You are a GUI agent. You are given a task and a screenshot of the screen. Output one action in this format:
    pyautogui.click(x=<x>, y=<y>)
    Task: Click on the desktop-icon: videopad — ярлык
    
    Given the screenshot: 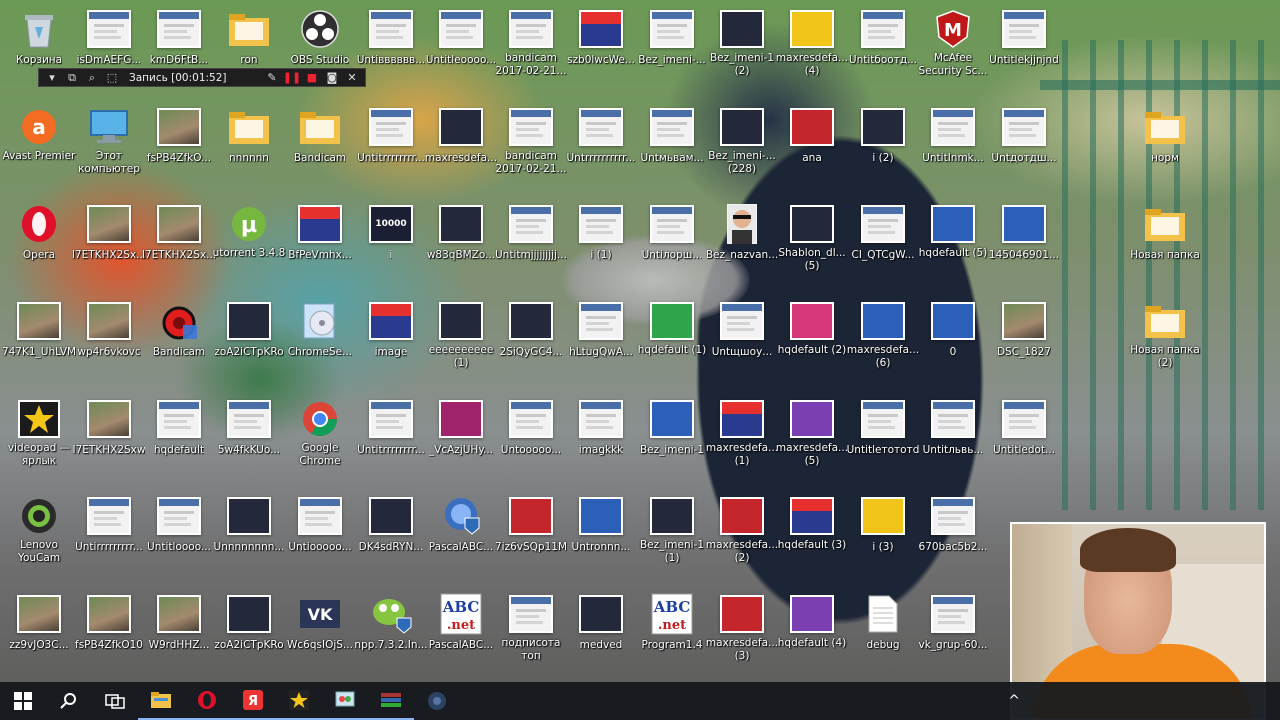 What is the action you would take?
    pyautogui.click(x=39, y=432)
    